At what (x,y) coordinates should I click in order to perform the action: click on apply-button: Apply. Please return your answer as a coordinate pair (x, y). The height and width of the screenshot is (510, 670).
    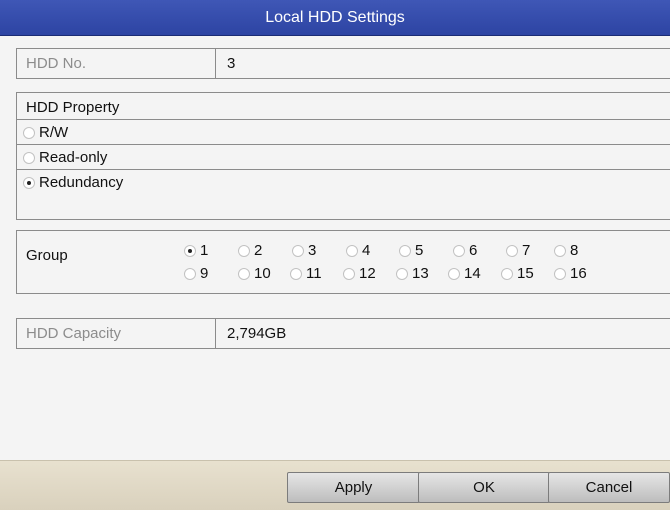
    Looking at the image, I should click on (353, 487).